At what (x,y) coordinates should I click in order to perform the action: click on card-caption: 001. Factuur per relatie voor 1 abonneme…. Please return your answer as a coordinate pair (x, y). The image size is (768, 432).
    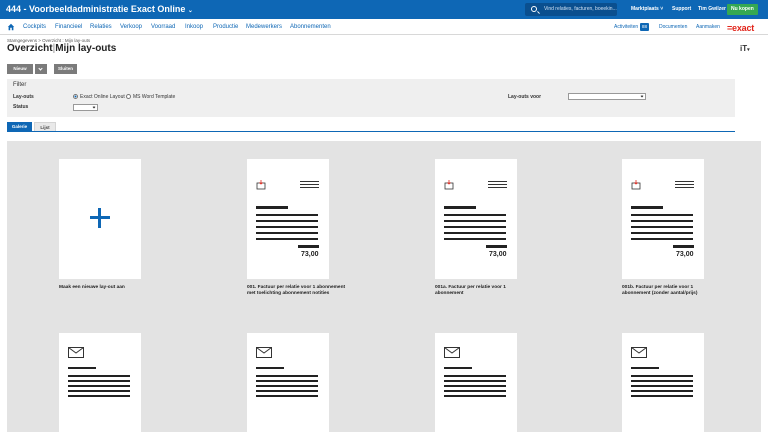
    Looking at the image, I should click on (297, 291).